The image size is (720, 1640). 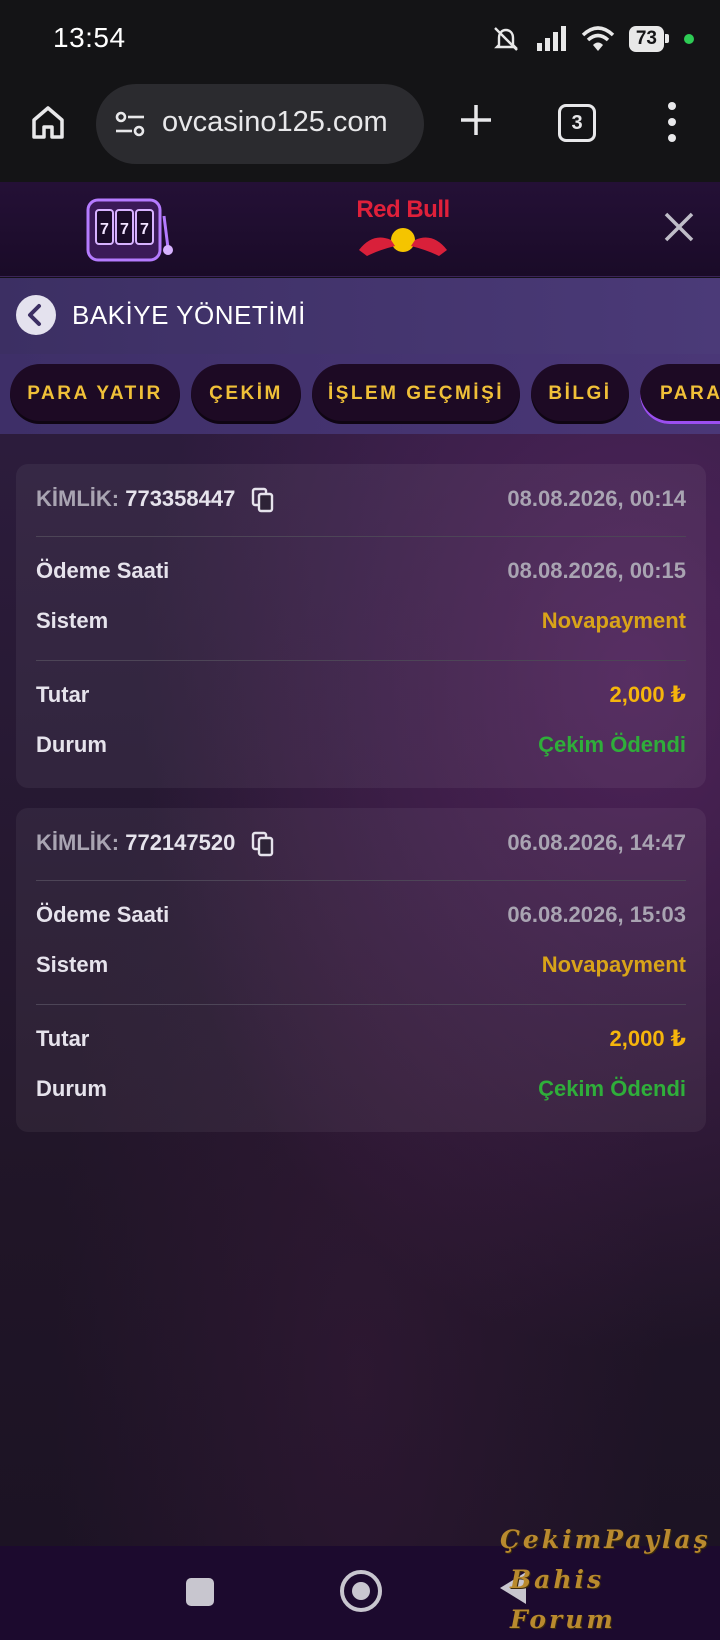 What do you see at coordinates (563, 1599) in the screenshot?
I see `watermark-line-2: Bahis Forum` at bounding box center [563, 1599].